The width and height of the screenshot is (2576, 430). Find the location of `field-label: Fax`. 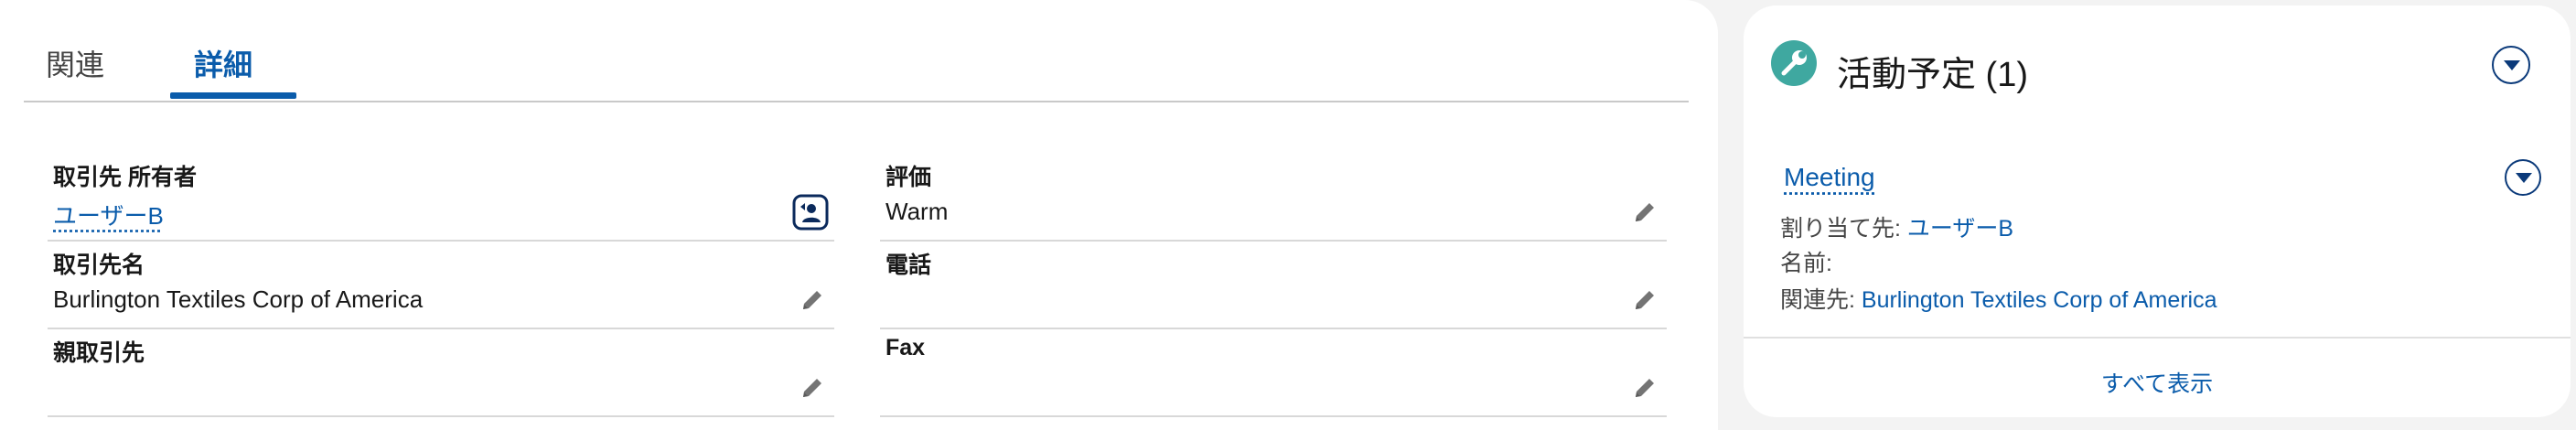

field-label: Fax is located at coordinates (906, 347).